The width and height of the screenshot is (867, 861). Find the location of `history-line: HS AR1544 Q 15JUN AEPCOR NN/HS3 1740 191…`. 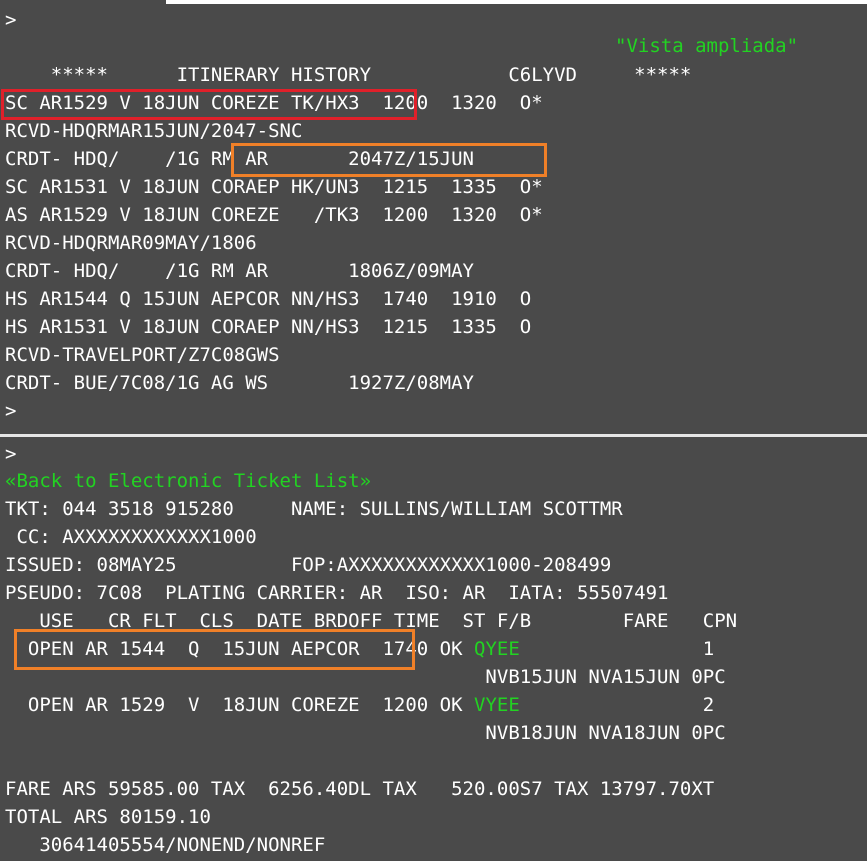

history-line: HS AR1544 Q 15JUN AEPCOR NN/HS3 1740 191… is located at coordinates (268, 299).